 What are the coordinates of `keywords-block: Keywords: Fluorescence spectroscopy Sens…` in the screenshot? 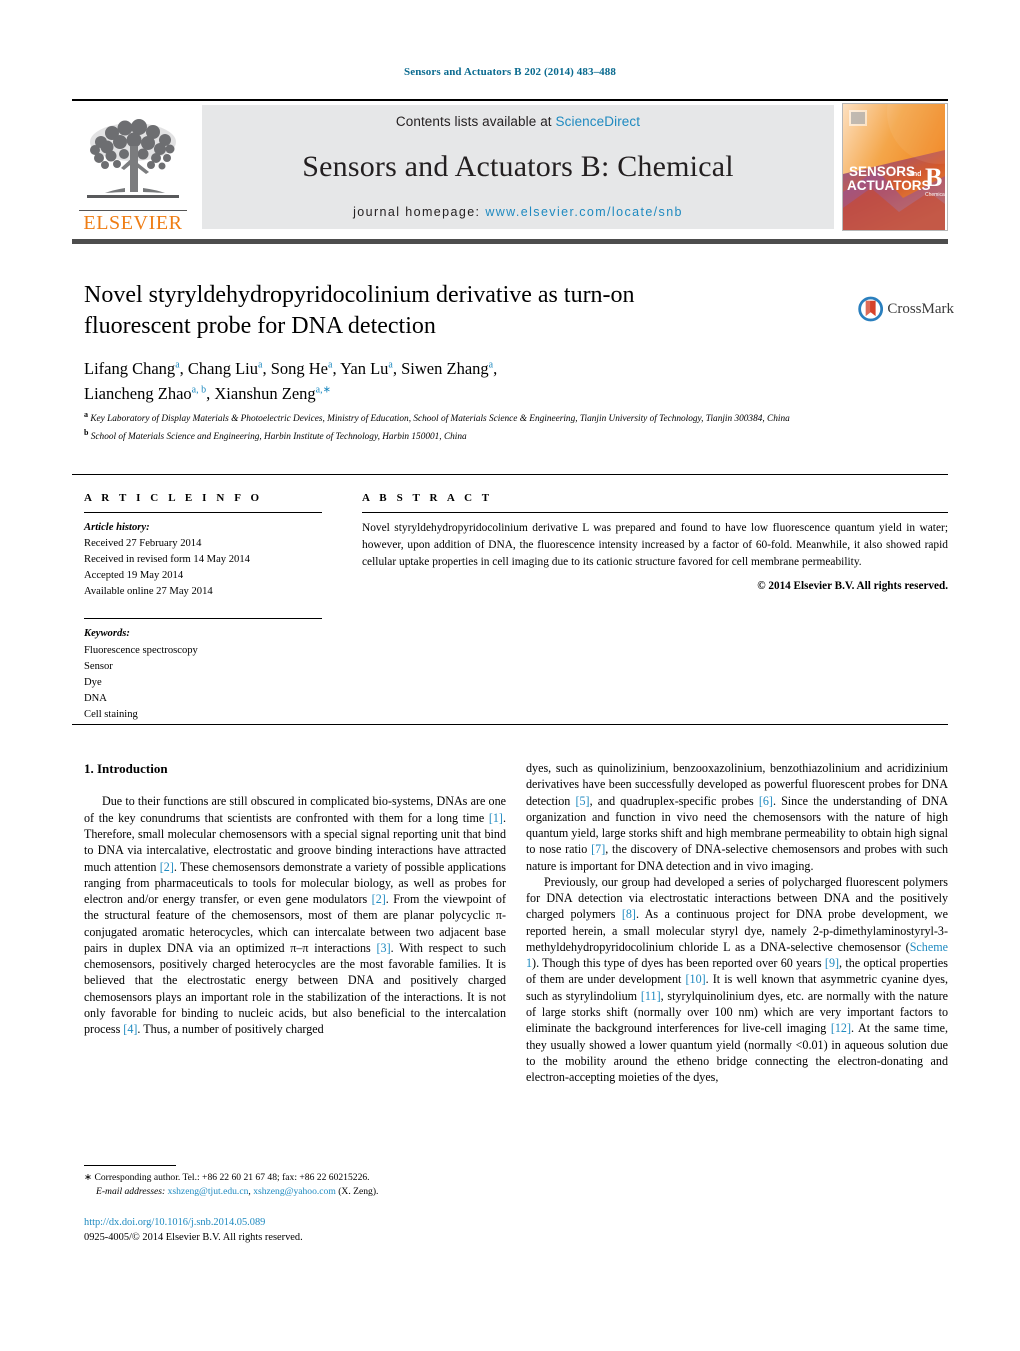 It's located at (203, 674).